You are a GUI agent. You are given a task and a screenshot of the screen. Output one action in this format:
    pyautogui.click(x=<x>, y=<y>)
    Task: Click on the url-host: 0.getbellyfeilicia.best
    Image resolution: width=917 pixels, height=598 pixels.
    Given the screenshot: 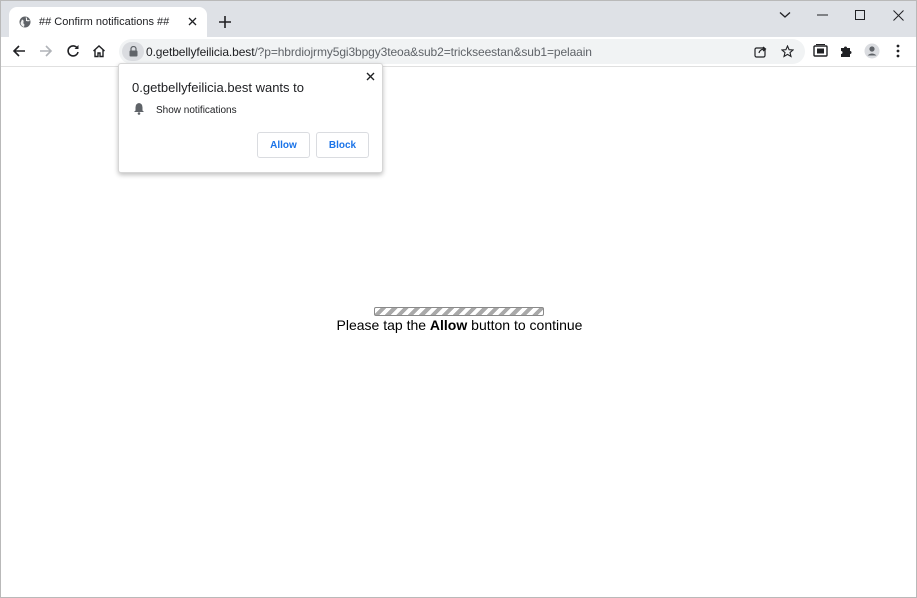 What is the action you would take?
    pyautogui.click(x=200, y=52)
    